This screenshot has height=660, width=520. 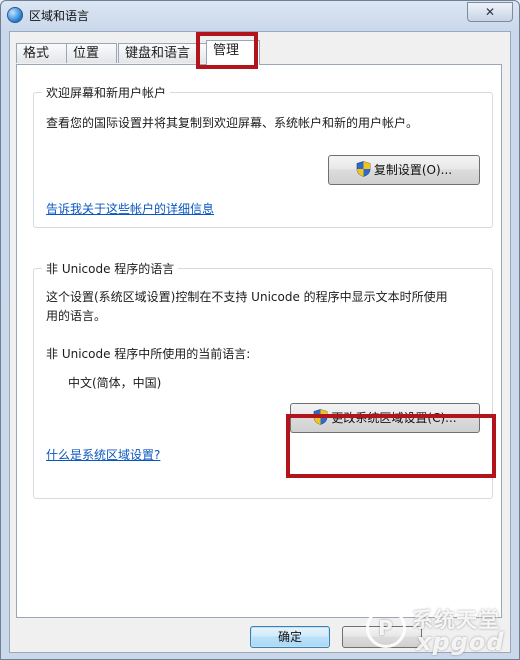 I want to click on system-locale-description-line2: 用的语言。, so click(x=76, y=316).